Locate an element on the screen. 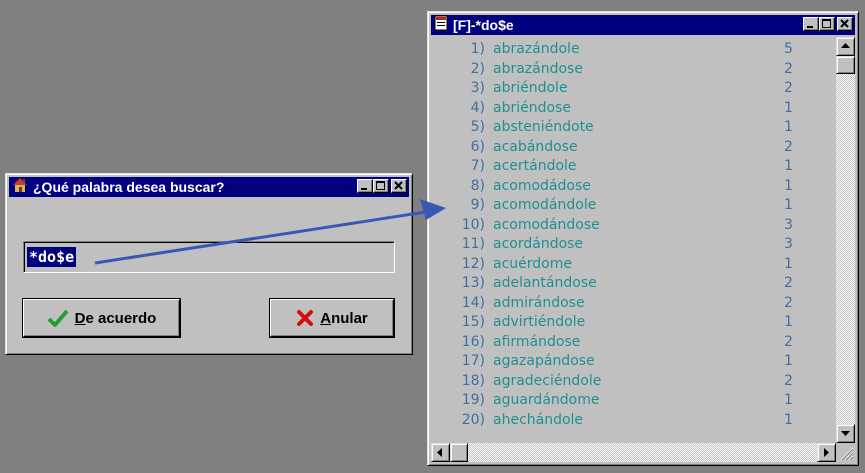 The height and width of the screenshot is (473, 865). horizontal-scroll-thumb is located at coordinates (459, 452).